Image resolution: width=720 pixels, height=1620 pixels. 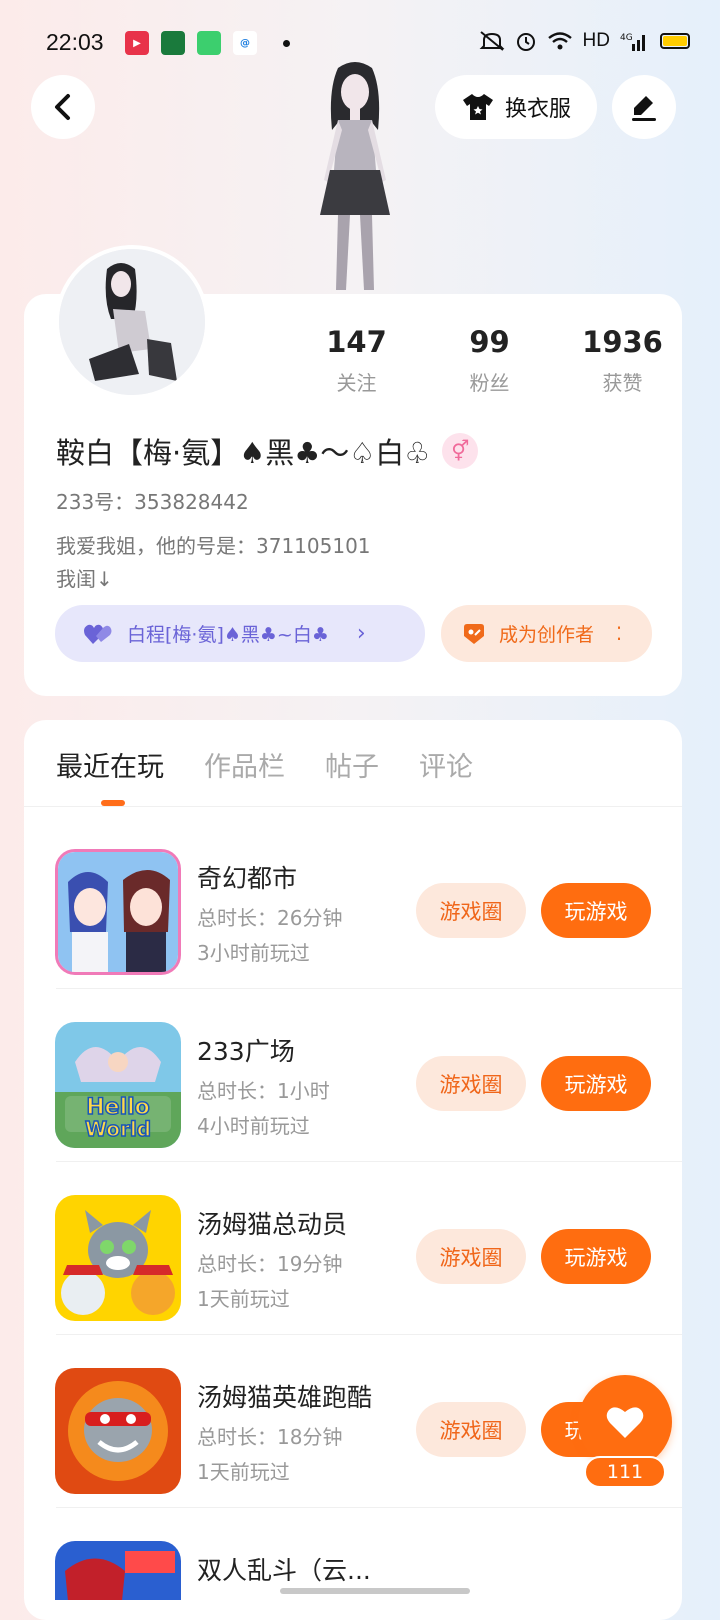 What do you see at coordinates (110, 764) in the screenshot?
I see `tab-recently-played: 最近在玩` at bounding box center [110, 764].